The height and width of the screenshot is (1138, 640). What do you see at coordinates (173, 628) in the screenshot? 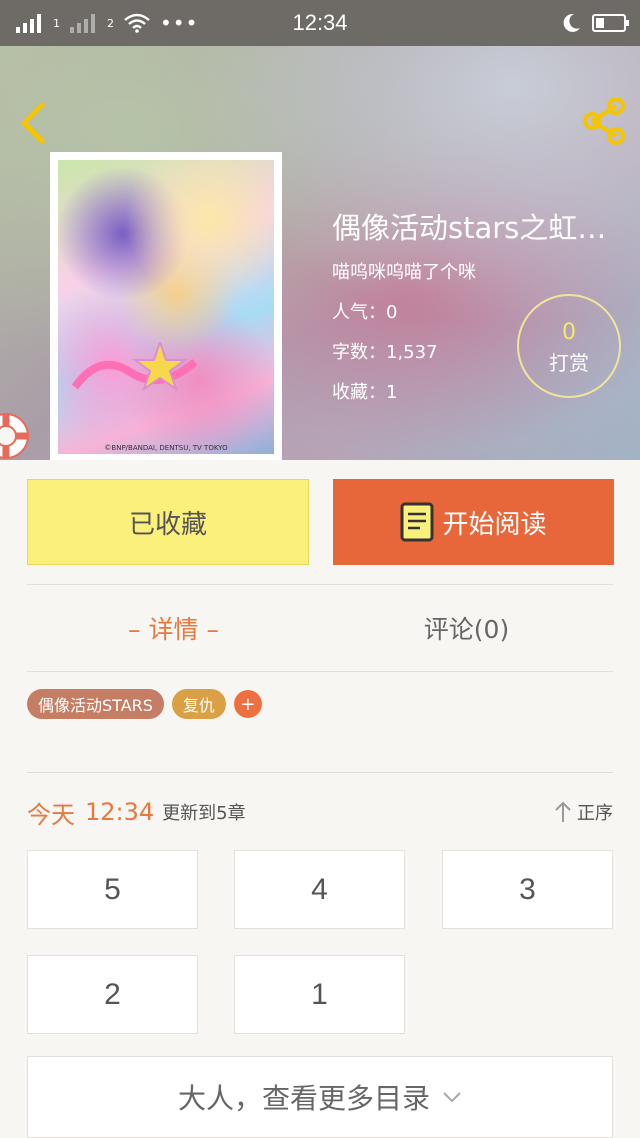
I see `tab-details: – 详情 –` at bounding box center [173, 628].